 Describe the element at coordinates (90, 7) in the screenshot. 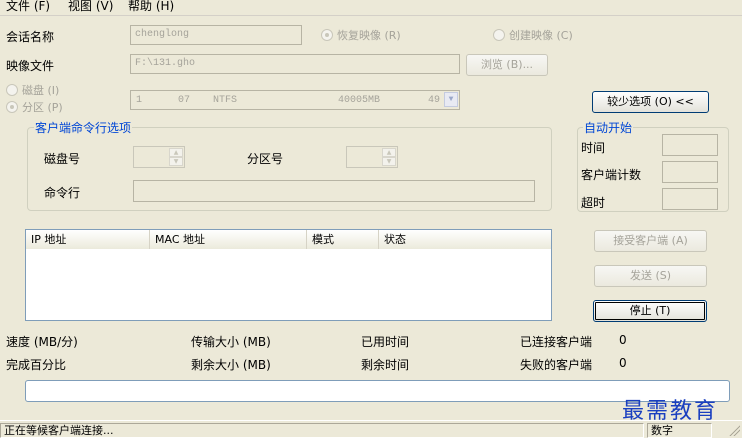

I see `menu-view: 视图 (V)` at that location.